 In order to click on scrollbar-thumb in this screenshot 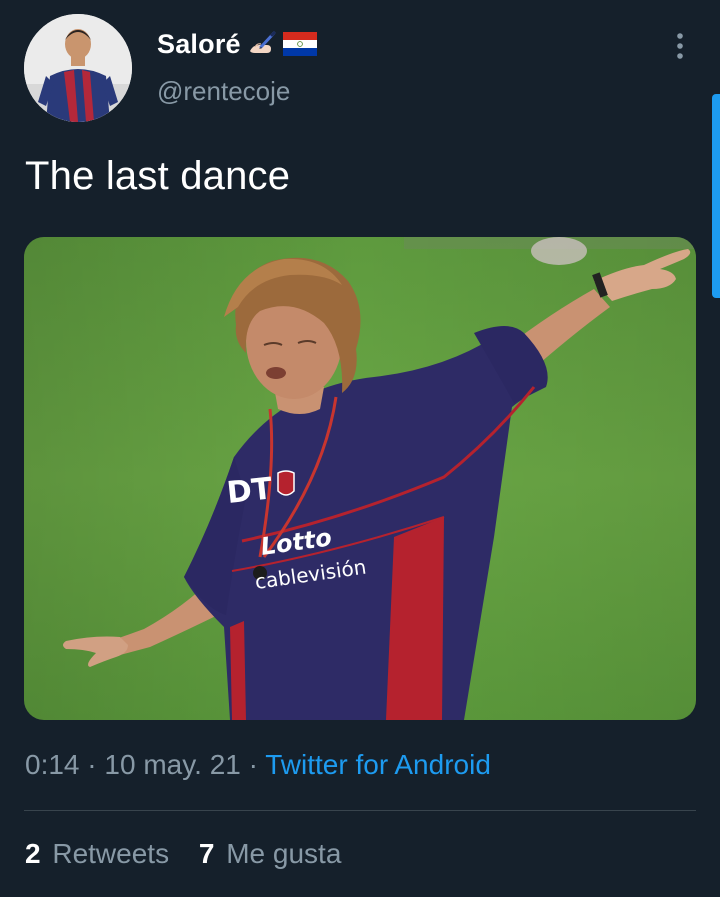, I will do `click(716, 196)`.